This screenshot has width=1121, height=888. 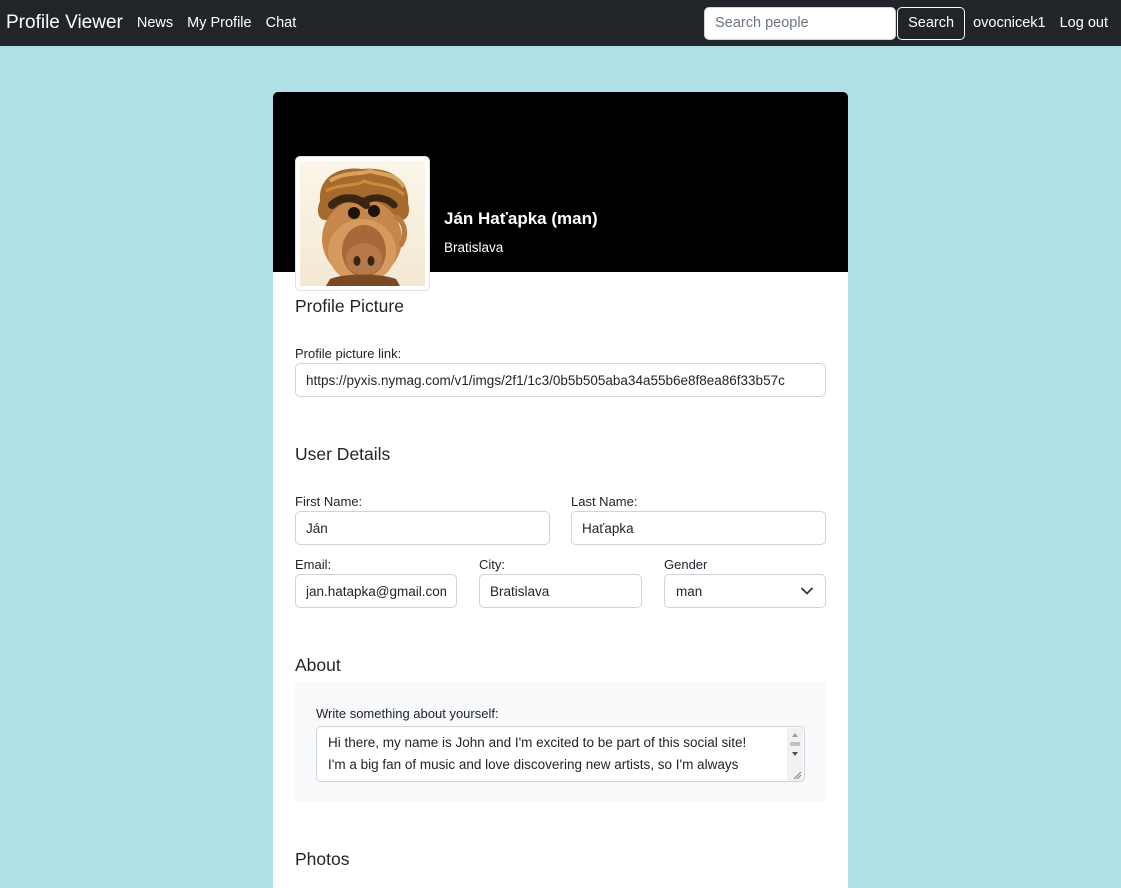 I want to click on nav-link-my-profile: My Profile, so click(x=219, y=23).